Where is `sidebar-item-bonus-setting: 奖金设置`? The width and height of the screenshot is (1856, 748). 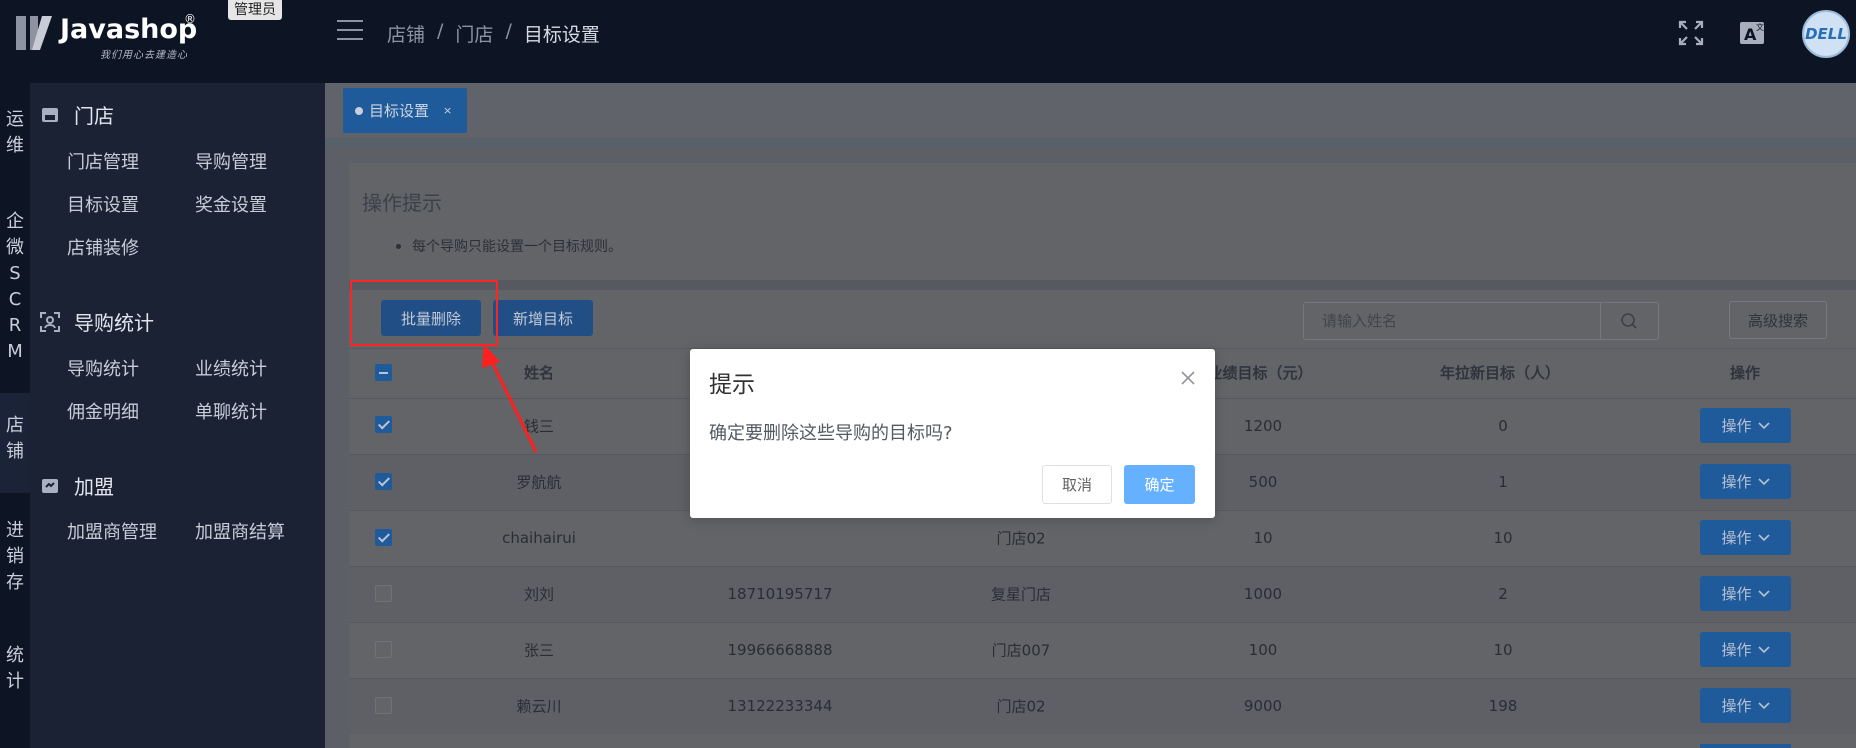
sidebar-item-bonus-setting: 奖金设置 is located at coordinates (231, 204).